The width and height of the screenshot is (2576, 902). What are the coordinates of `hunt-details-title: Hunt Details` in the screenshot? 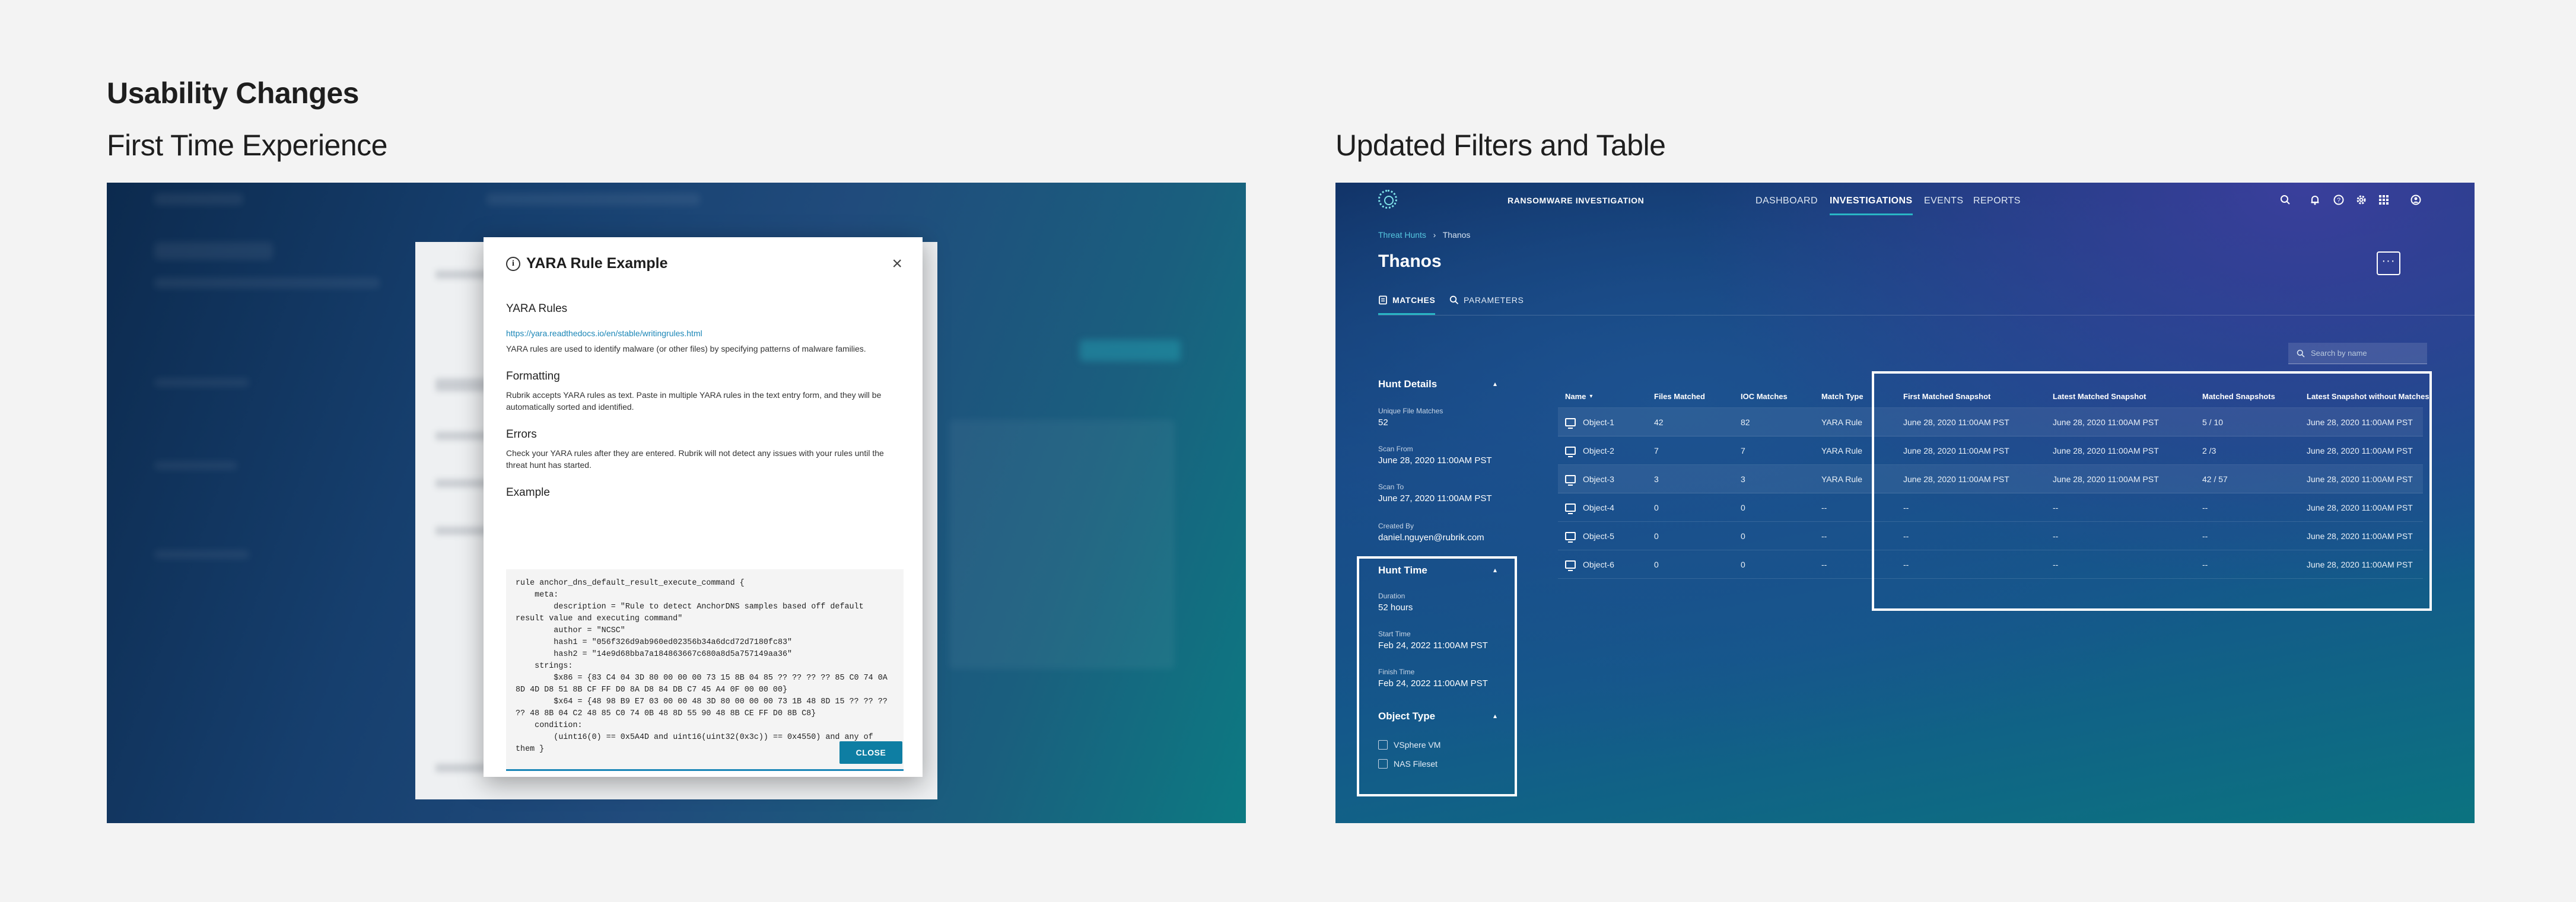 It's located at (1408, 384).